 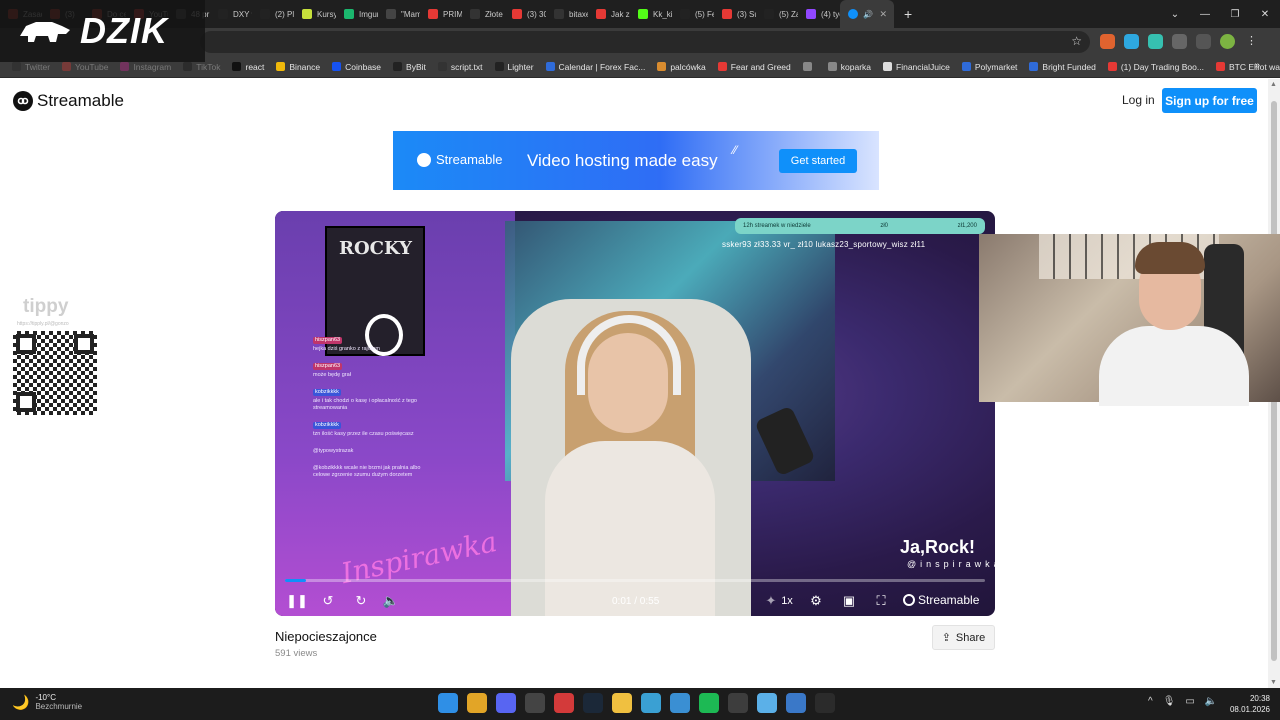 What do you see at coordinates (231, 14) in the screenshot?
I see `browser-tab: DXY 9` at bounding box center [231, 14].